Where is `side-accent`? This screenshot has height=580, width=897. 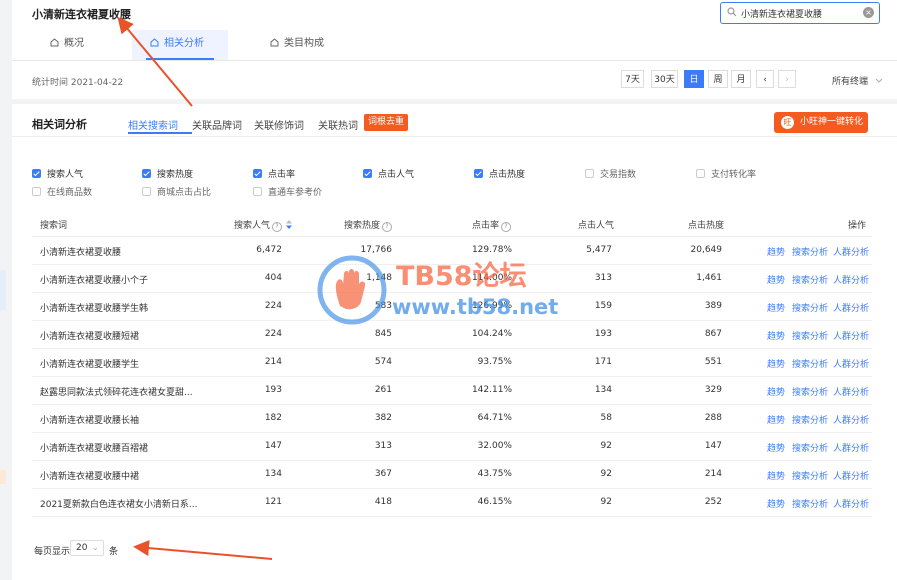
side-accent is located at coordinates (3, 290).